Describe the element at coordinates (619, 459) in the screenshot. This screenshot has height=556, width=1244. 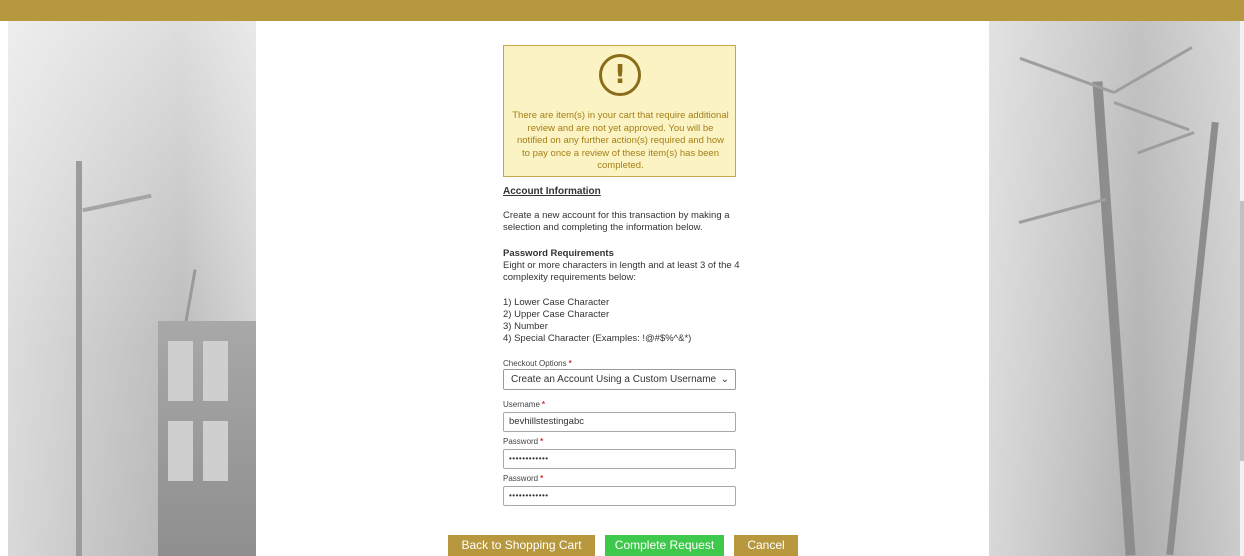
I see `password-input: ••••••••••••` at that location.